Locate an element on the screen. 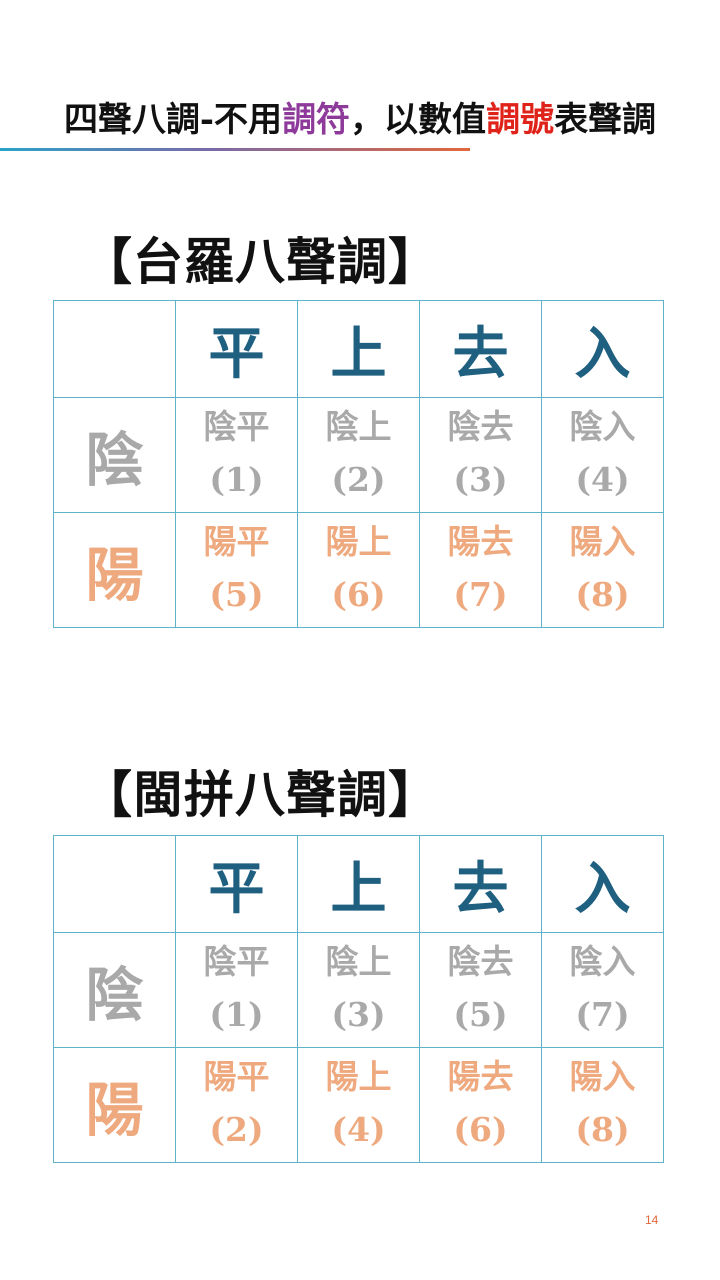 This screenshot has height=1280, width=720. tone-cell: 陰去 (3) is located at coordinates (480, 455).